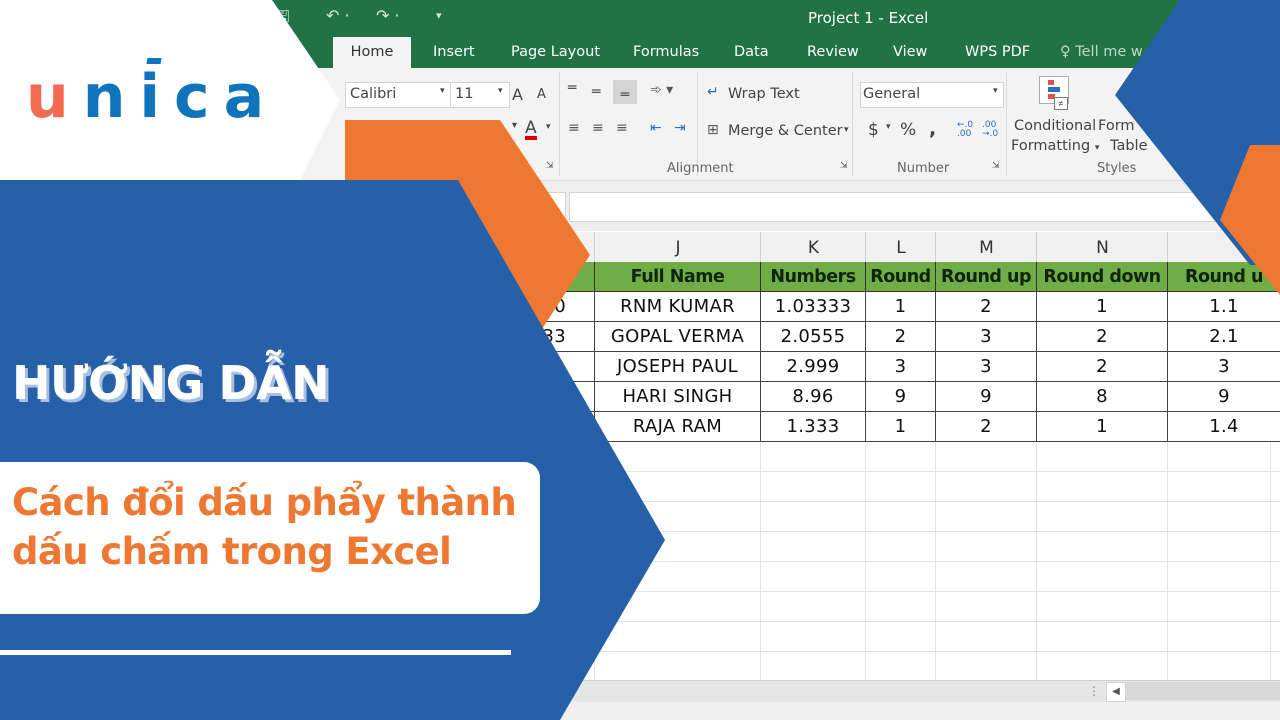 The height and width of the screenshot is (720, 1280). I want to click on subtitle-line-2: dấu chấm trong Excel, so click(232, 551).